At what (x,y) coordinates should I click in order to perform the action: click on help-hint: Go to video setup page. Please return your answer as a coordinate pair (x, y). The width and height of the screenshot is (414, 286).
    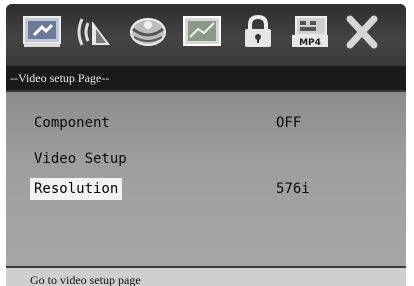
    Looking at the image, I should click on (206, 277).